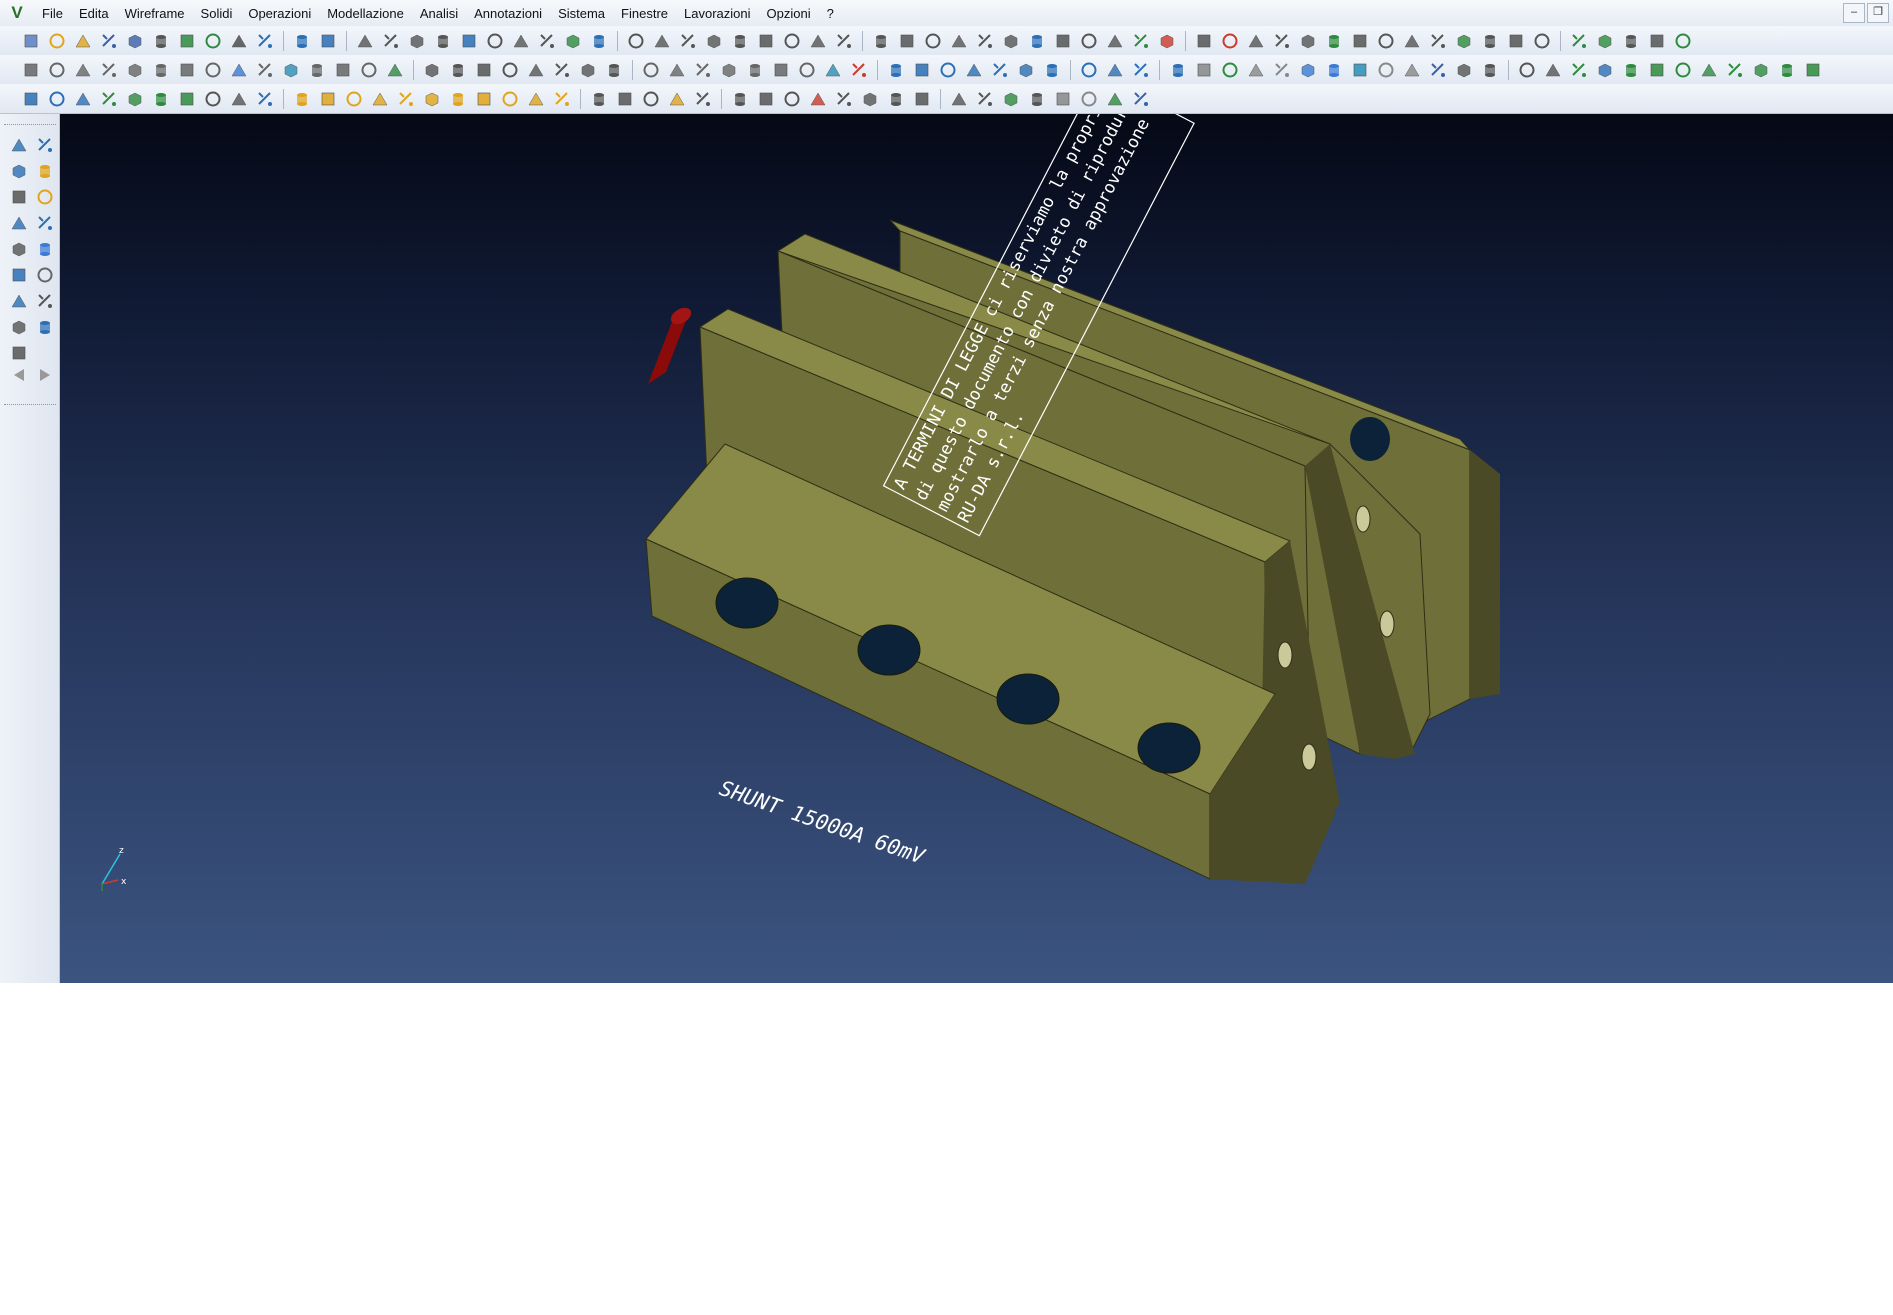 The height and width of the screenshot is (1315, 1893). I want to click on tb2-mod-d-button, so click(729, 70).